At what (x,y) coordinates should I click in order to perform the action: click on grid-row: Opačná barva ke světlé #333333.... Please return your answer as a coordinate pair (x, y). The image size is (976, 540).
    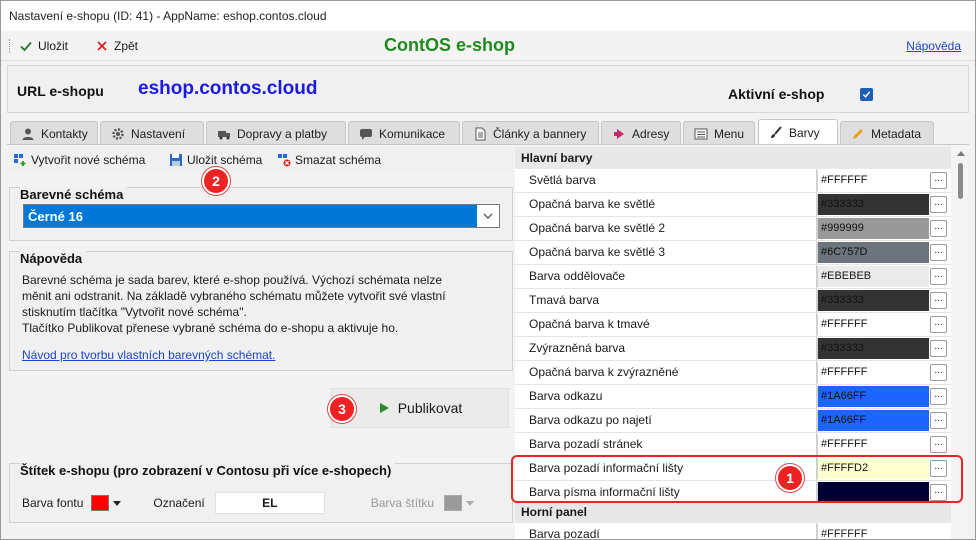
    Looking at the image, I should click on (733, 205).